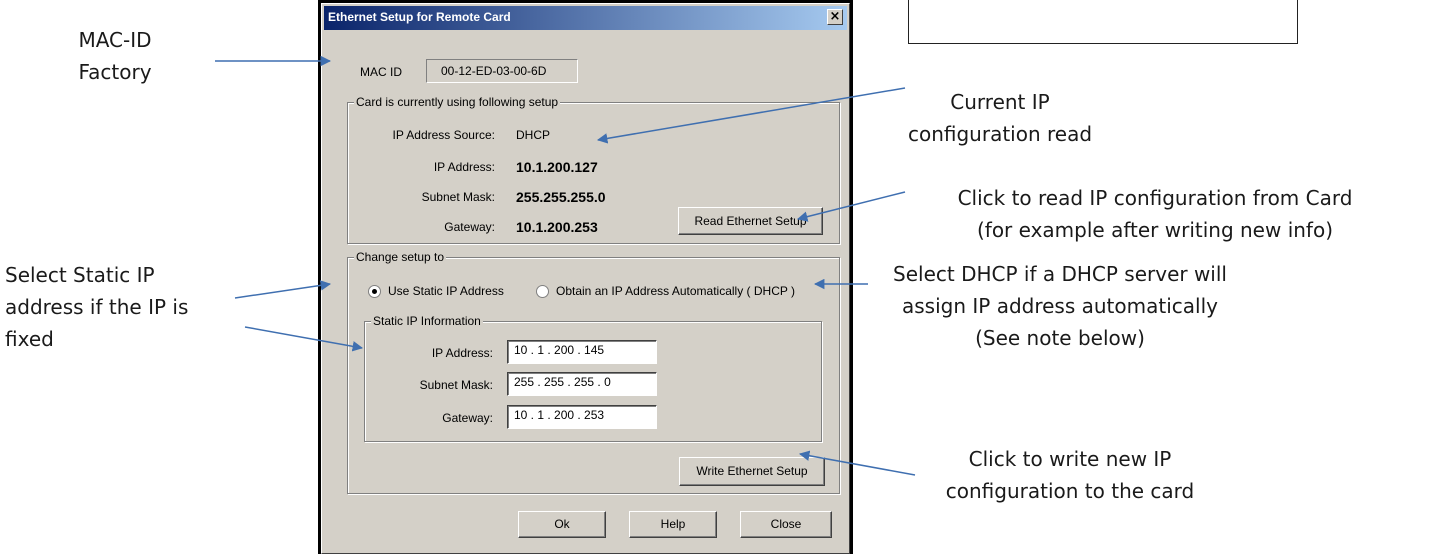  Describe the element at coordinates (458, 197) in the screenshot. I see `current-mask-label: Subnet Mask:` at that location.